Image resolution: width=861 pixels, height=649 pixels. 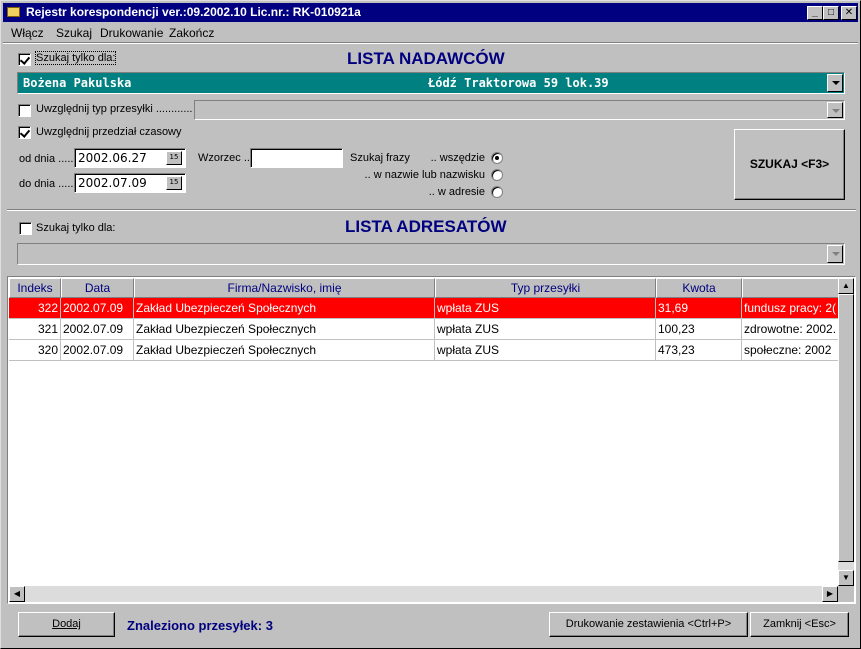 What do you see at coordinates (131, 33) in the screenshot?
I see `menu-drukowanie: Drukowanie` at bounding box center [131, 33].